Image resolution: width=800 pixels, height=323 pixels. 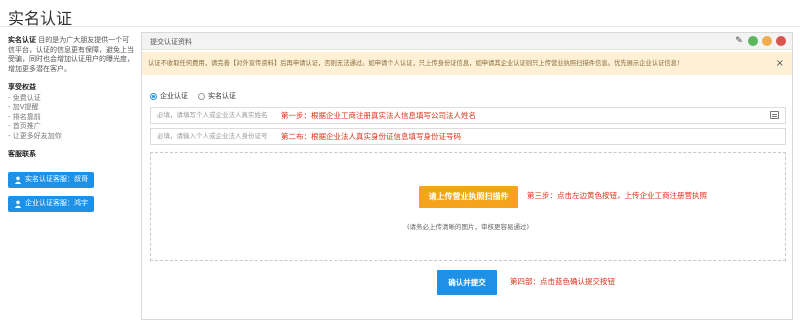 What do you see at coordinates (774, 115) in the screenshot?
I see `id-card-icon` at bounding box center [774, 115].